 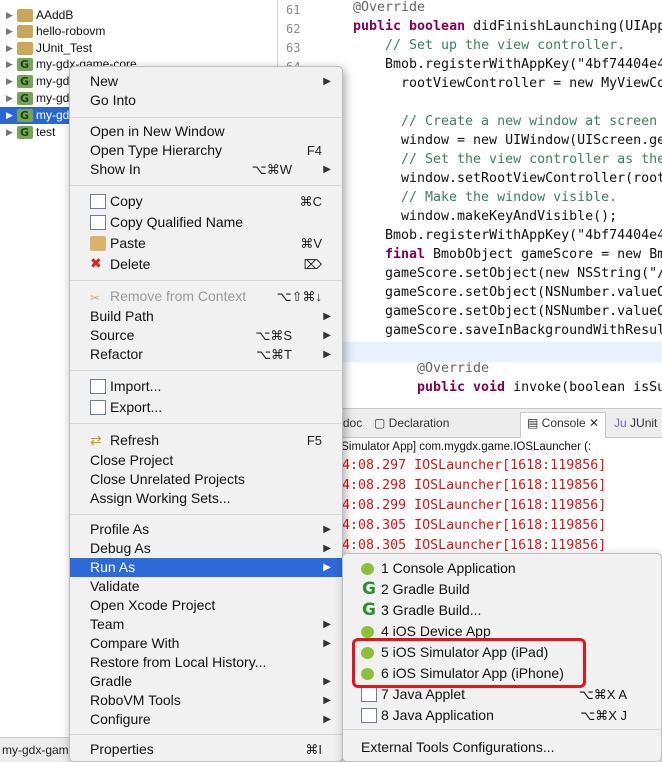 What do you see at coordinates (495, 352) in the screenshot?
I see `current-line-highlight` at bounding box center [495, 352].